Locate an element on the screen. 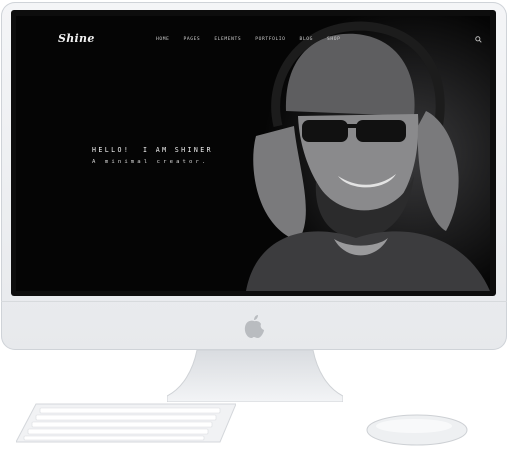  imac-stand is located at coordinates (255, 376).